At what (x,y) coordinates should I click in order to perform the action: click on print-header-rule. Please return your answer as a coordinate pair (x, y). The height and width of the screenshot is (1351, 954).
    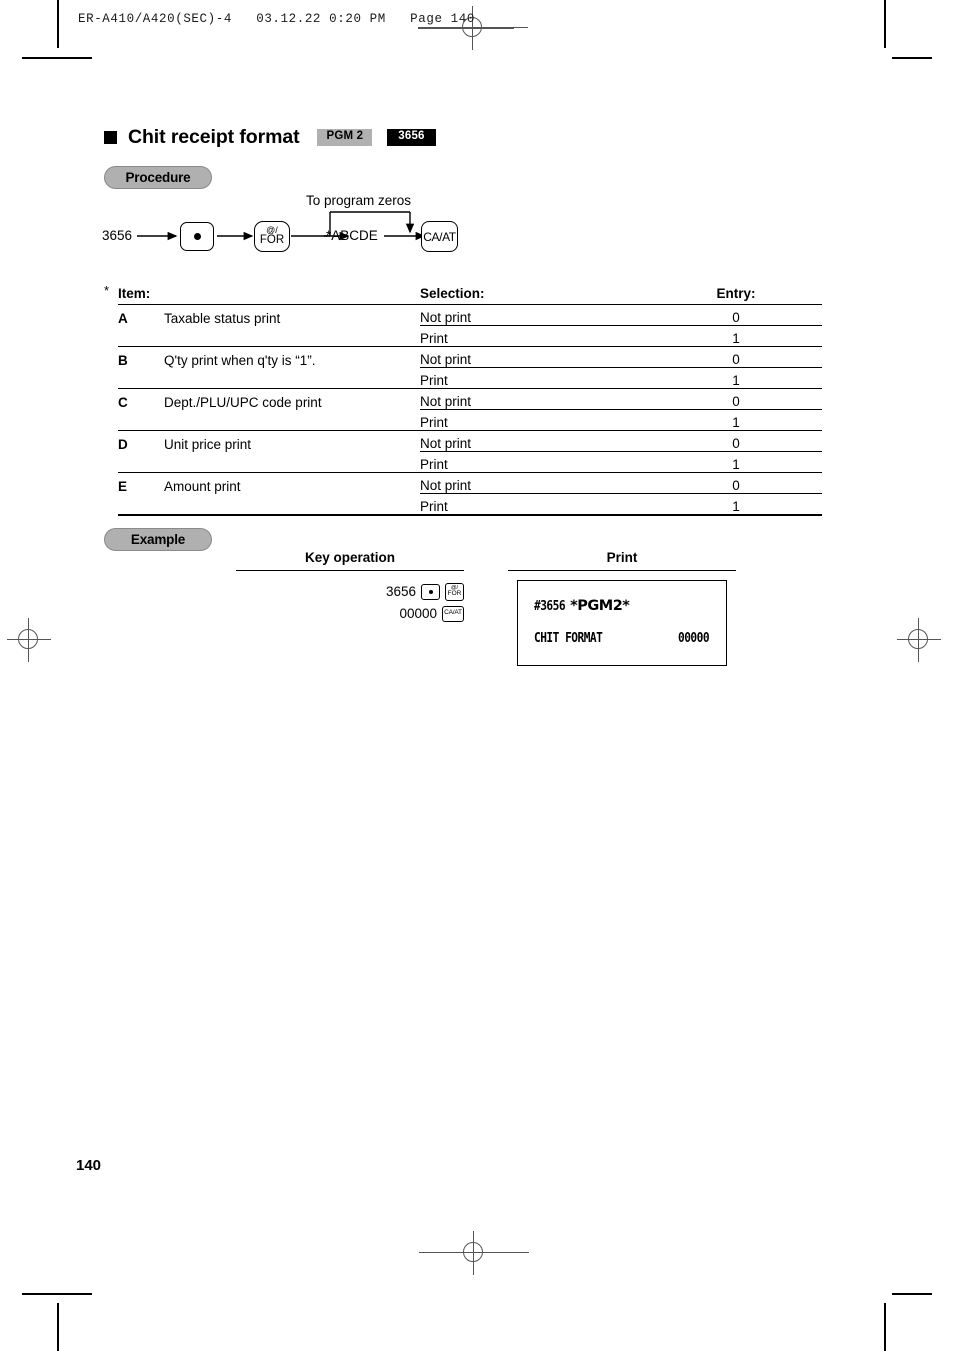
    Looking at the image, I should click on (622, 571).